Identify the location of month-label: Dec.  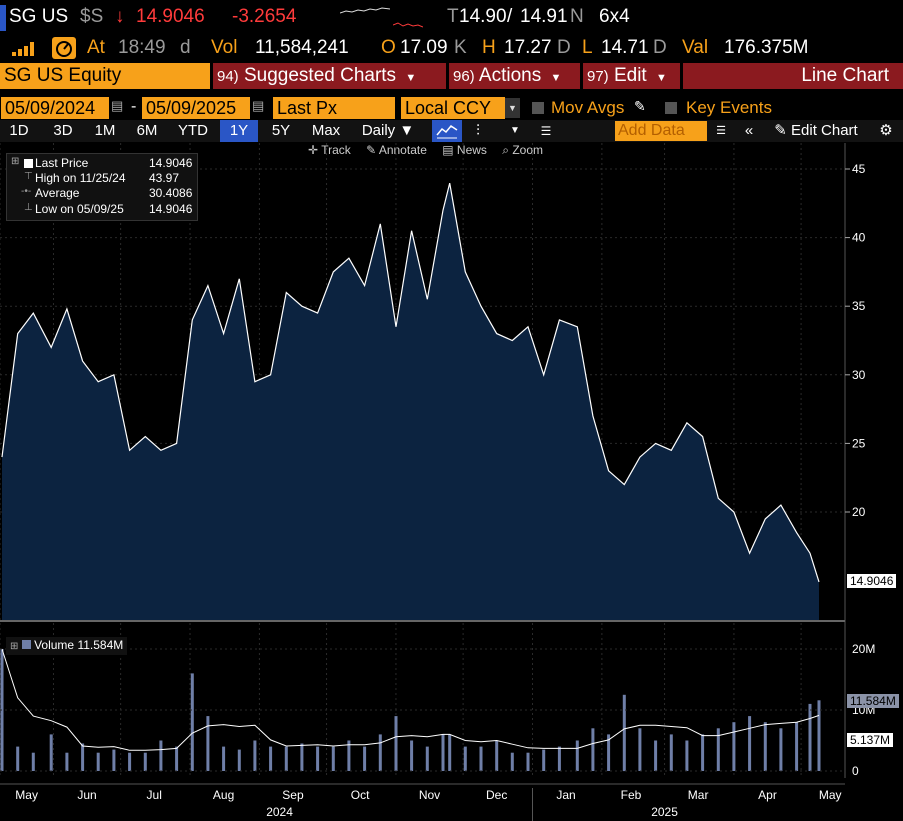
(496, 795).